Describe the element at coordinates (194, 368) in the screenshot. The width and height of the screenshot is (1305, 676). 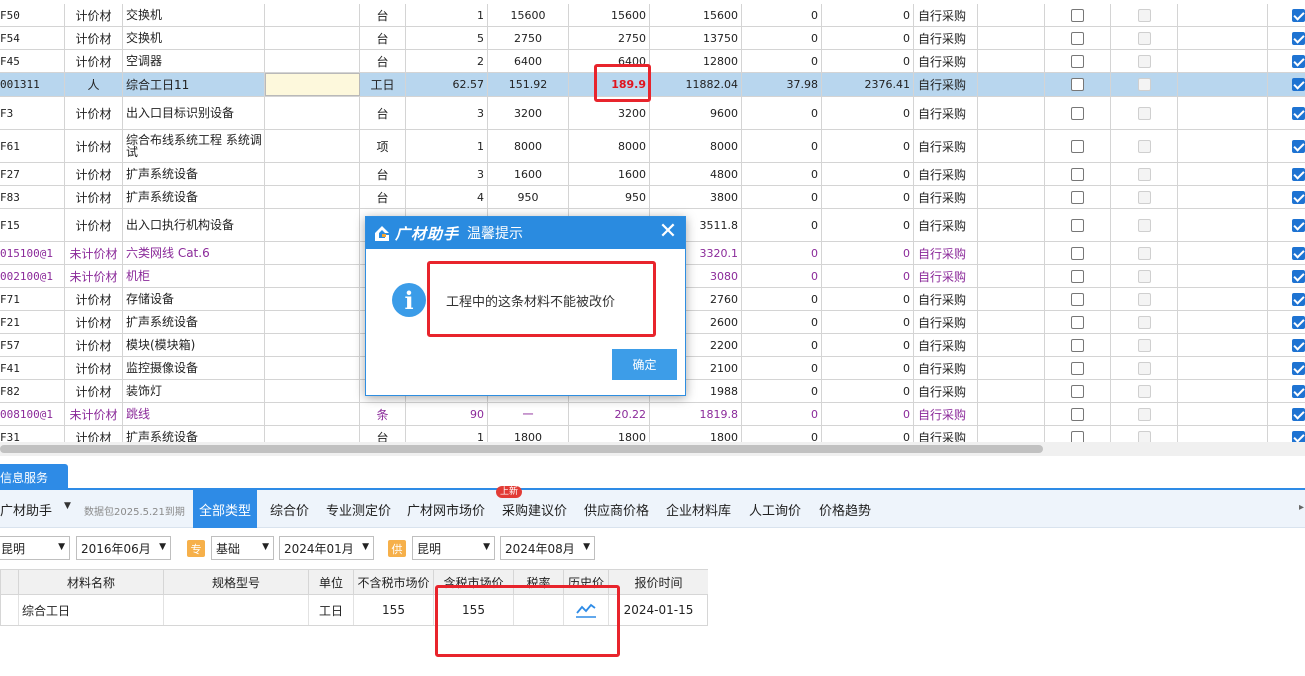
I see `cell-name: 监控摄像设备` at that location.